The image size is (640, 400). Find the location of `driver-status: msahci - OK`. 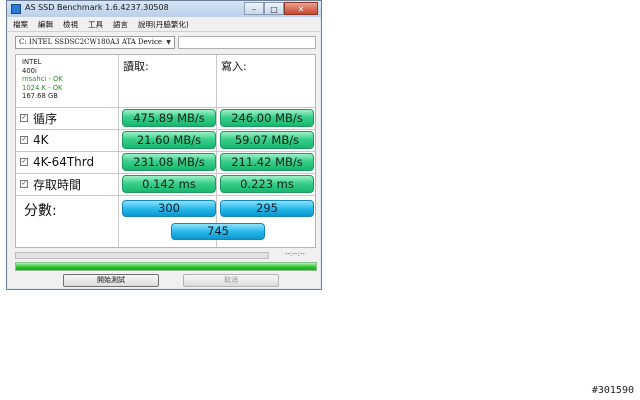

driver-status: msahci - OK is located at coordinates (42, 79).